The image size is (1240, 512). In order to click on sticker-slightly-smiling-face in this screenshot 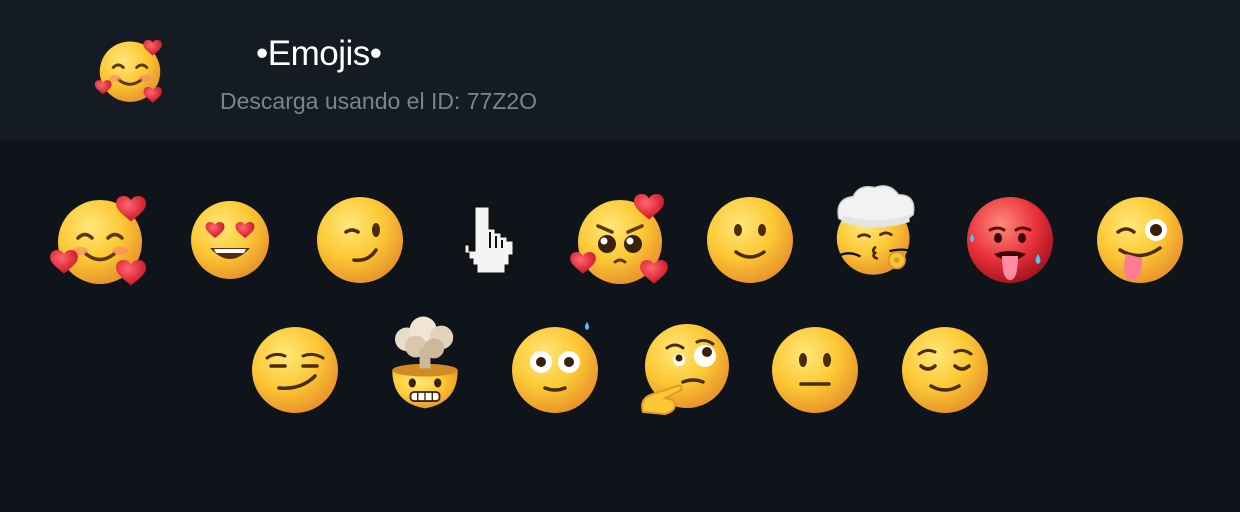, I will do `click(750, 240)`.